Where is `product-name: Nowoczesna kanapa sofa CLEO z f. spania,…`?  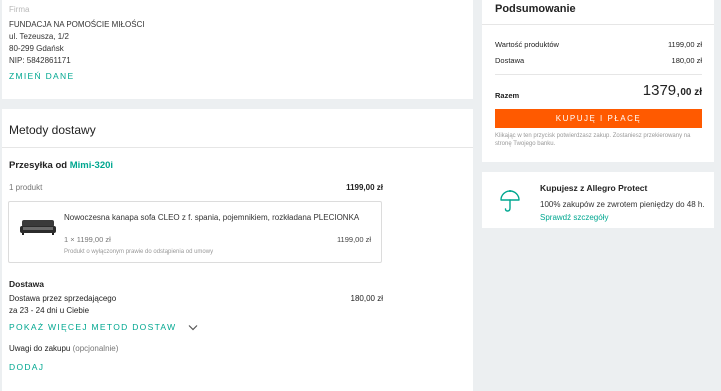 product-name: Nowoczesna kanapa sofa CLEO z f. spania,… is located at coordinates (211, 217).